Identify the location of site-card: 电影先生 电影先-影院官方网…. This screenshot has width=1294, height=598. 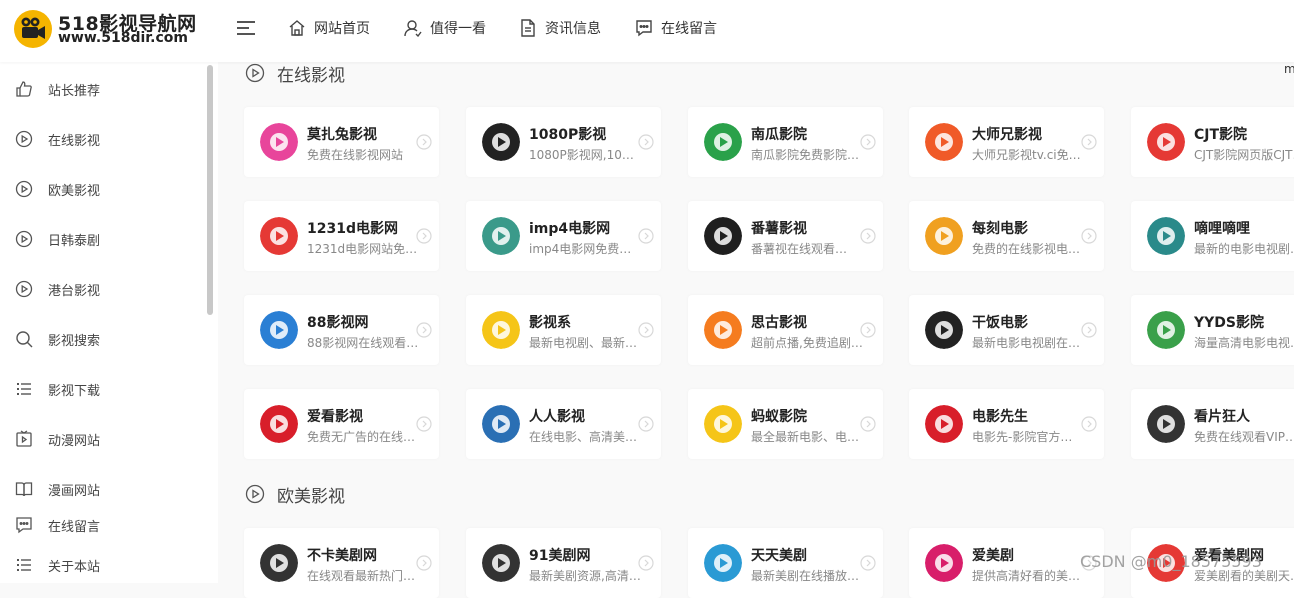
(1006, 424).